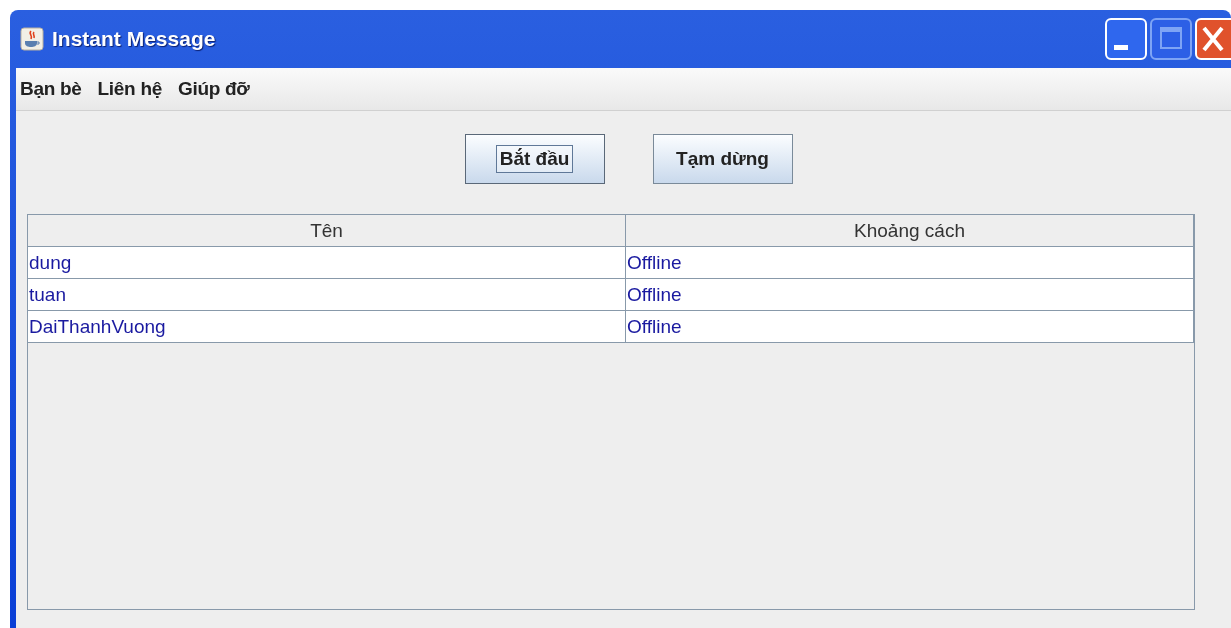  Describe the element at coordinates (134, 39) in the screenshot. I see `window-title: Instant Message` at that location.